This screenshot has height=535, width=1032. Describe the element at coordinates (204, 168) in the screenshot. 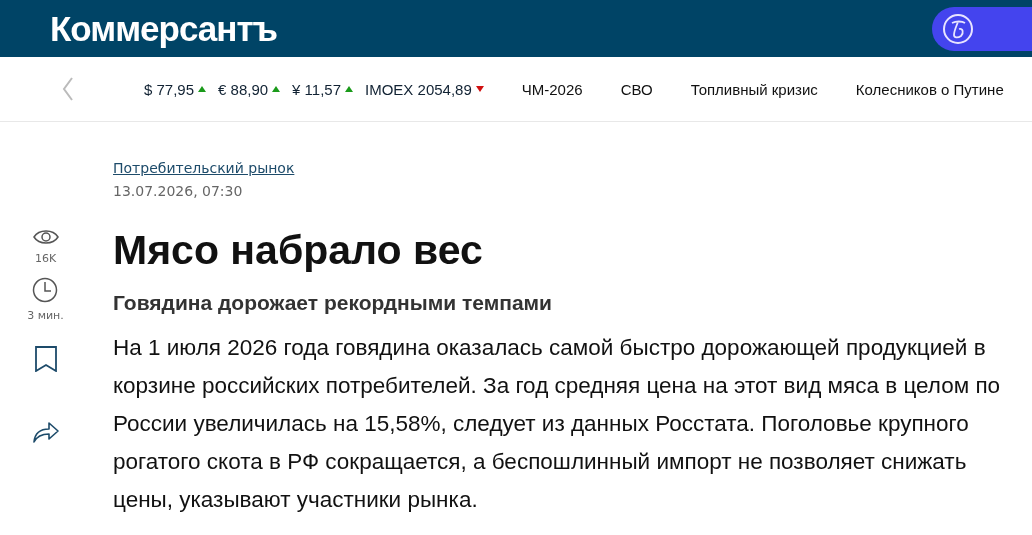

I see `rubric-link: Потребительский рынок` at that location.